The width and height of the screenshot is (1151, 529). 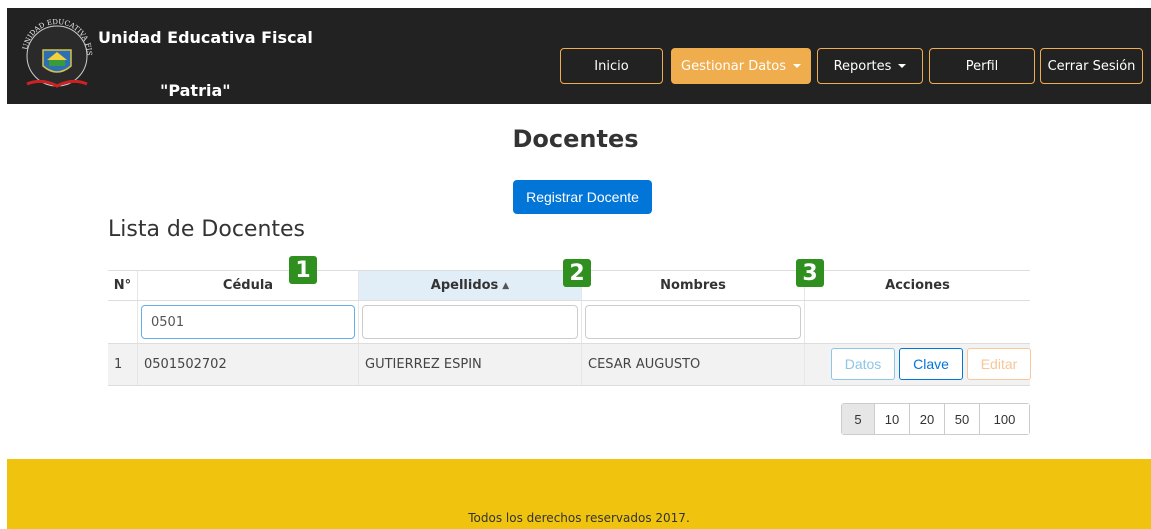 I want to click on page-size-20: 20, so click(x=927, y=419).